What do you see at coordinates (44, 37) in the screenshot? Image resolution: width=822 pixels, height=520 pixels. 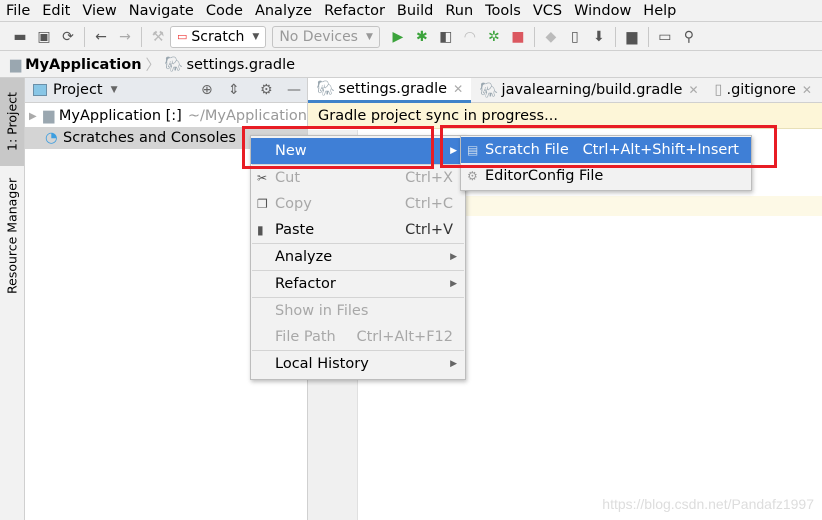 I see `save-icon: ▣` at bounding box center [44, 37].